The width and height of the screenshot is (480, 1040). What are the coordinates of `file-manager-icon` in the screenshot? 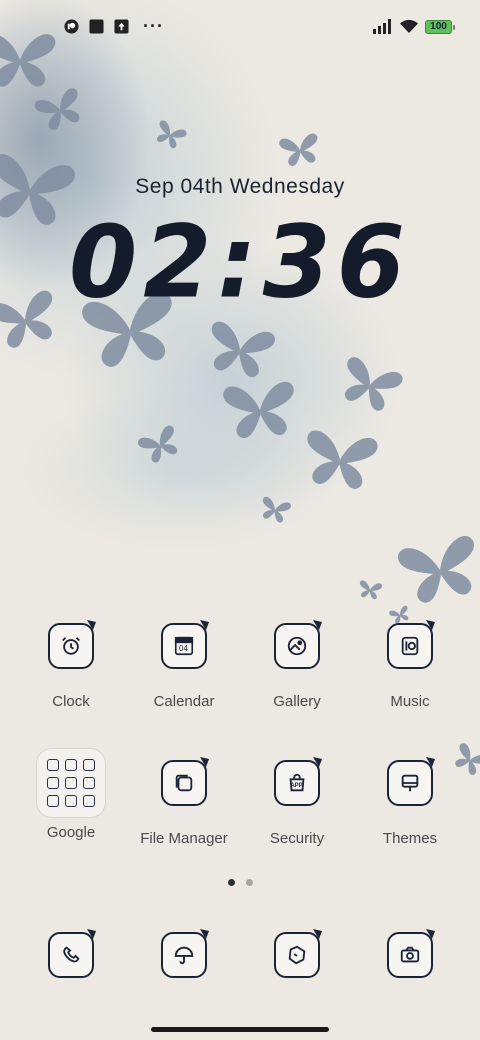 It's located at (185, 781).